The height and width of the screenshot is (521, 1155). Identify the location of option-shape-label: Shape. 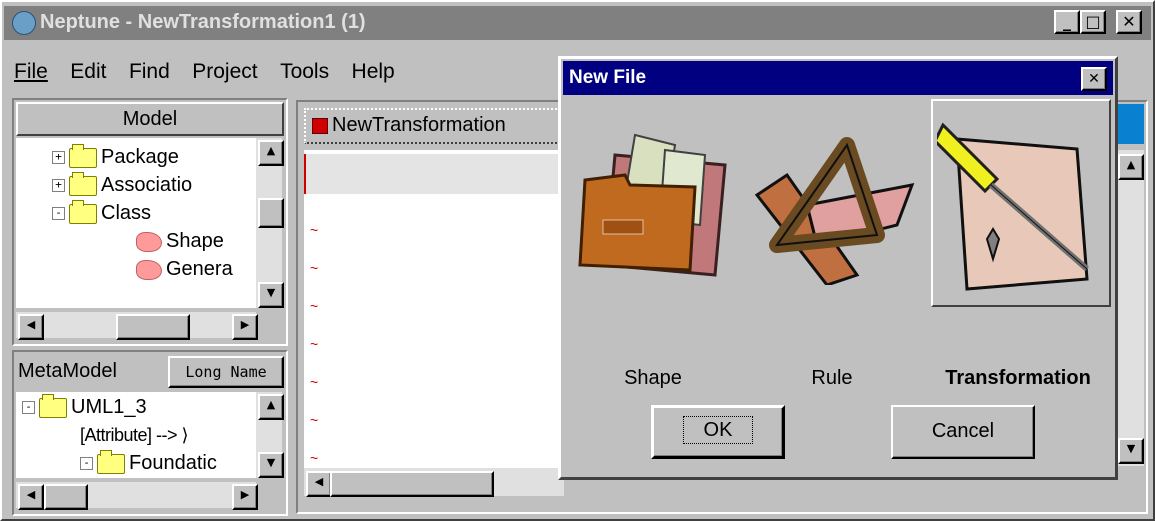
(653, 378).